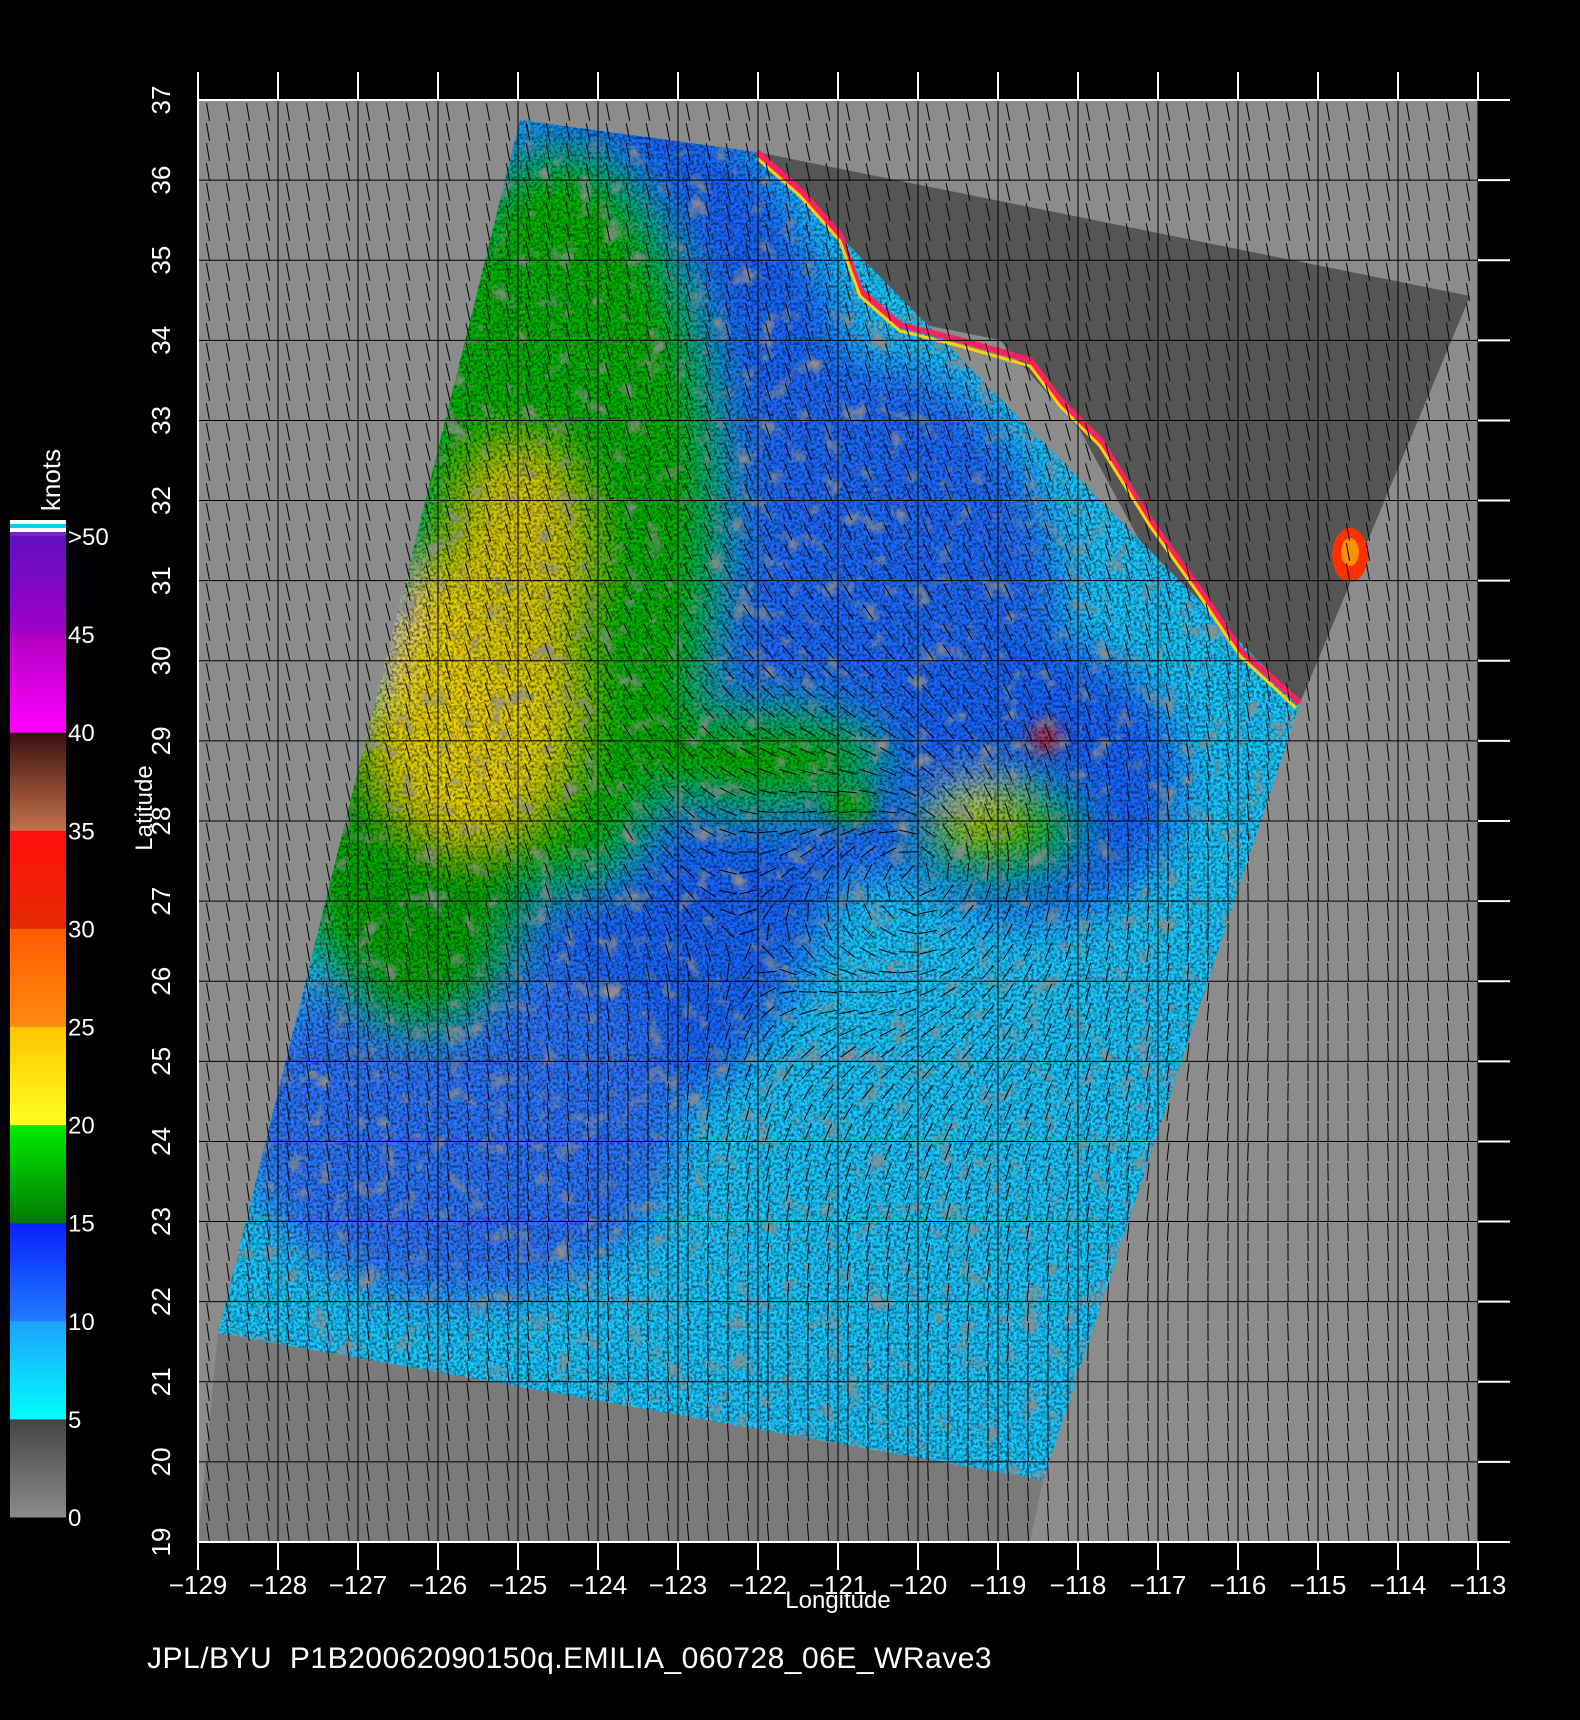 This screenshot has width=1580, height=1720. Describe the element at coordinates (678, 1585) in the screenshot. I see `lon-tick-label: −123` at that location.